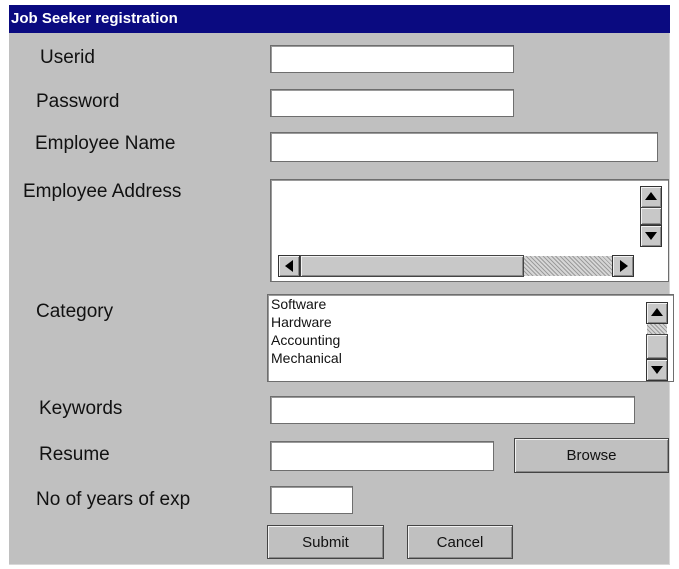 The image size is (679, 569). Describe the element at coordinates (460, 542) in the screenshot. I see `cancel-button: Cancel` at that location.